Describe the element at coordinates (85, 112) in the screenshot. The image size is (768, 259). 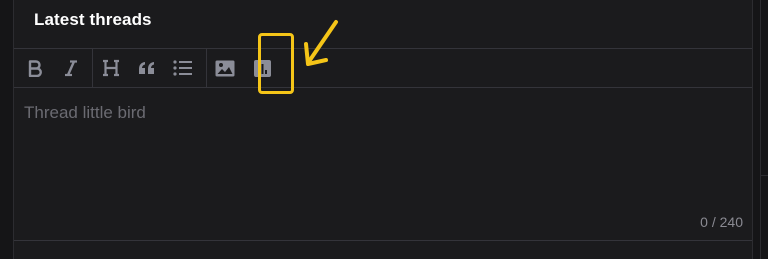
I see `editor-placeholder: Thread little bird` at that location.